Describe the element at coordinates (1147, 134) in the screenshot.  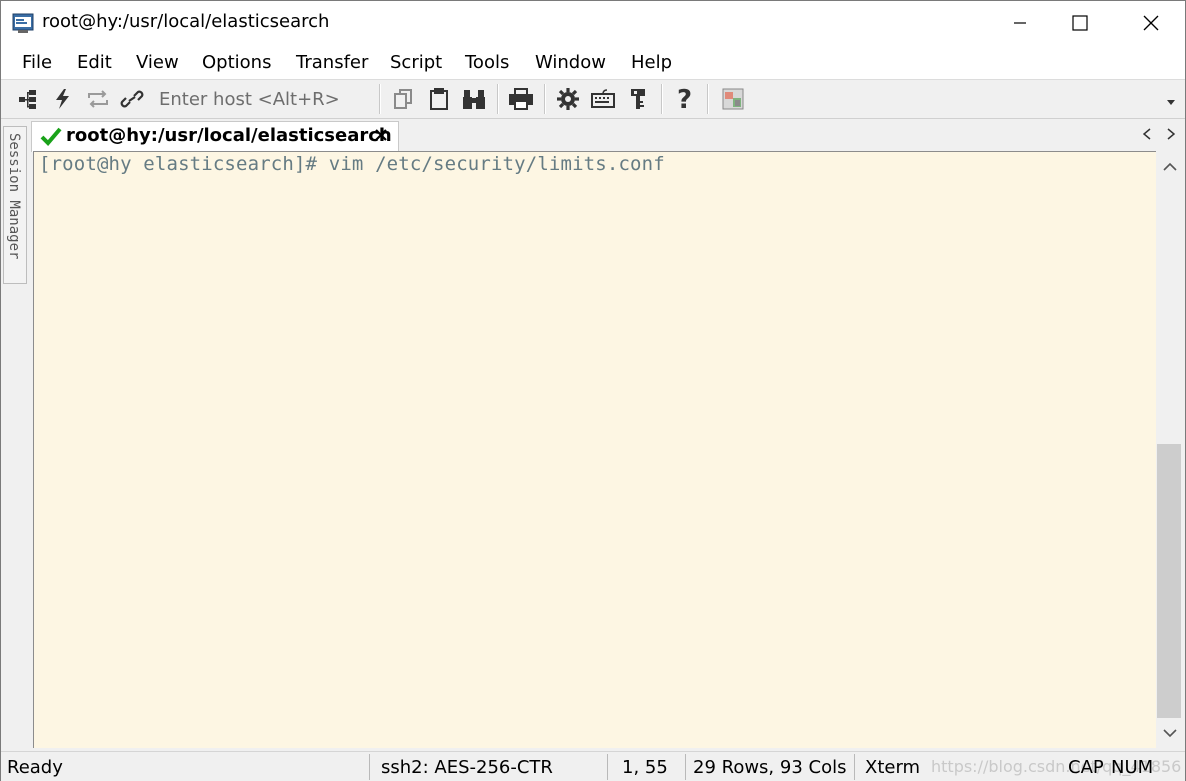
I see `tab-scroll-left-icon` at that location.